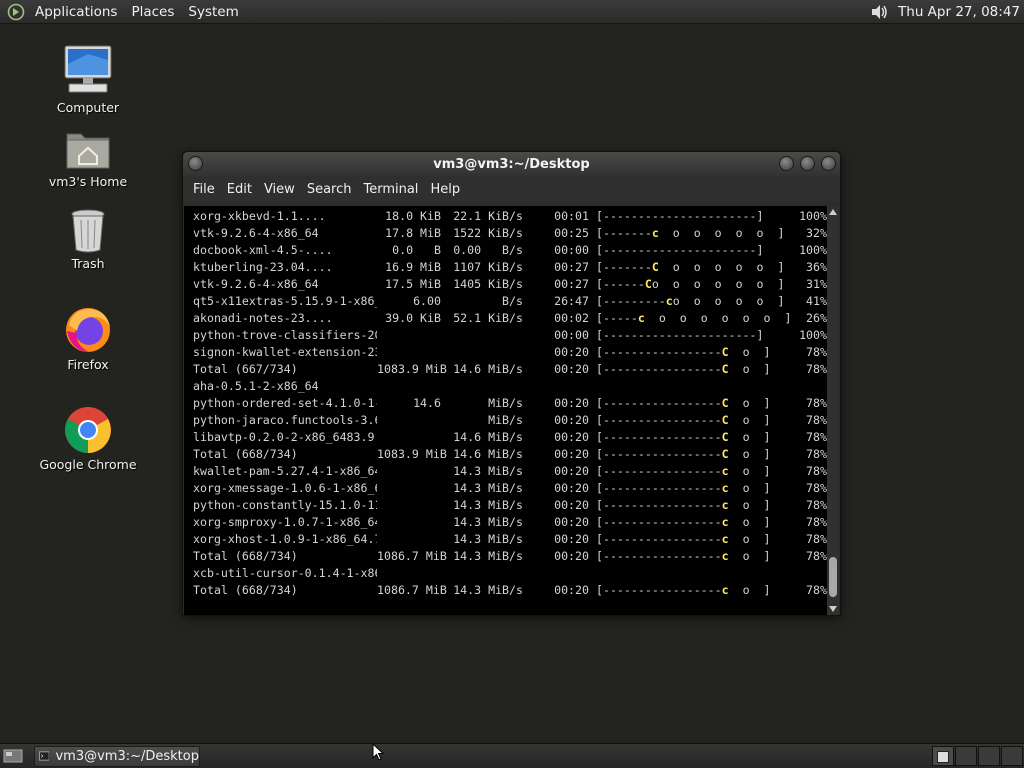 This screenshot has height=768, width=1024. I want to click on progress-bar-rest: o o o o o o ], so click(718, 284).